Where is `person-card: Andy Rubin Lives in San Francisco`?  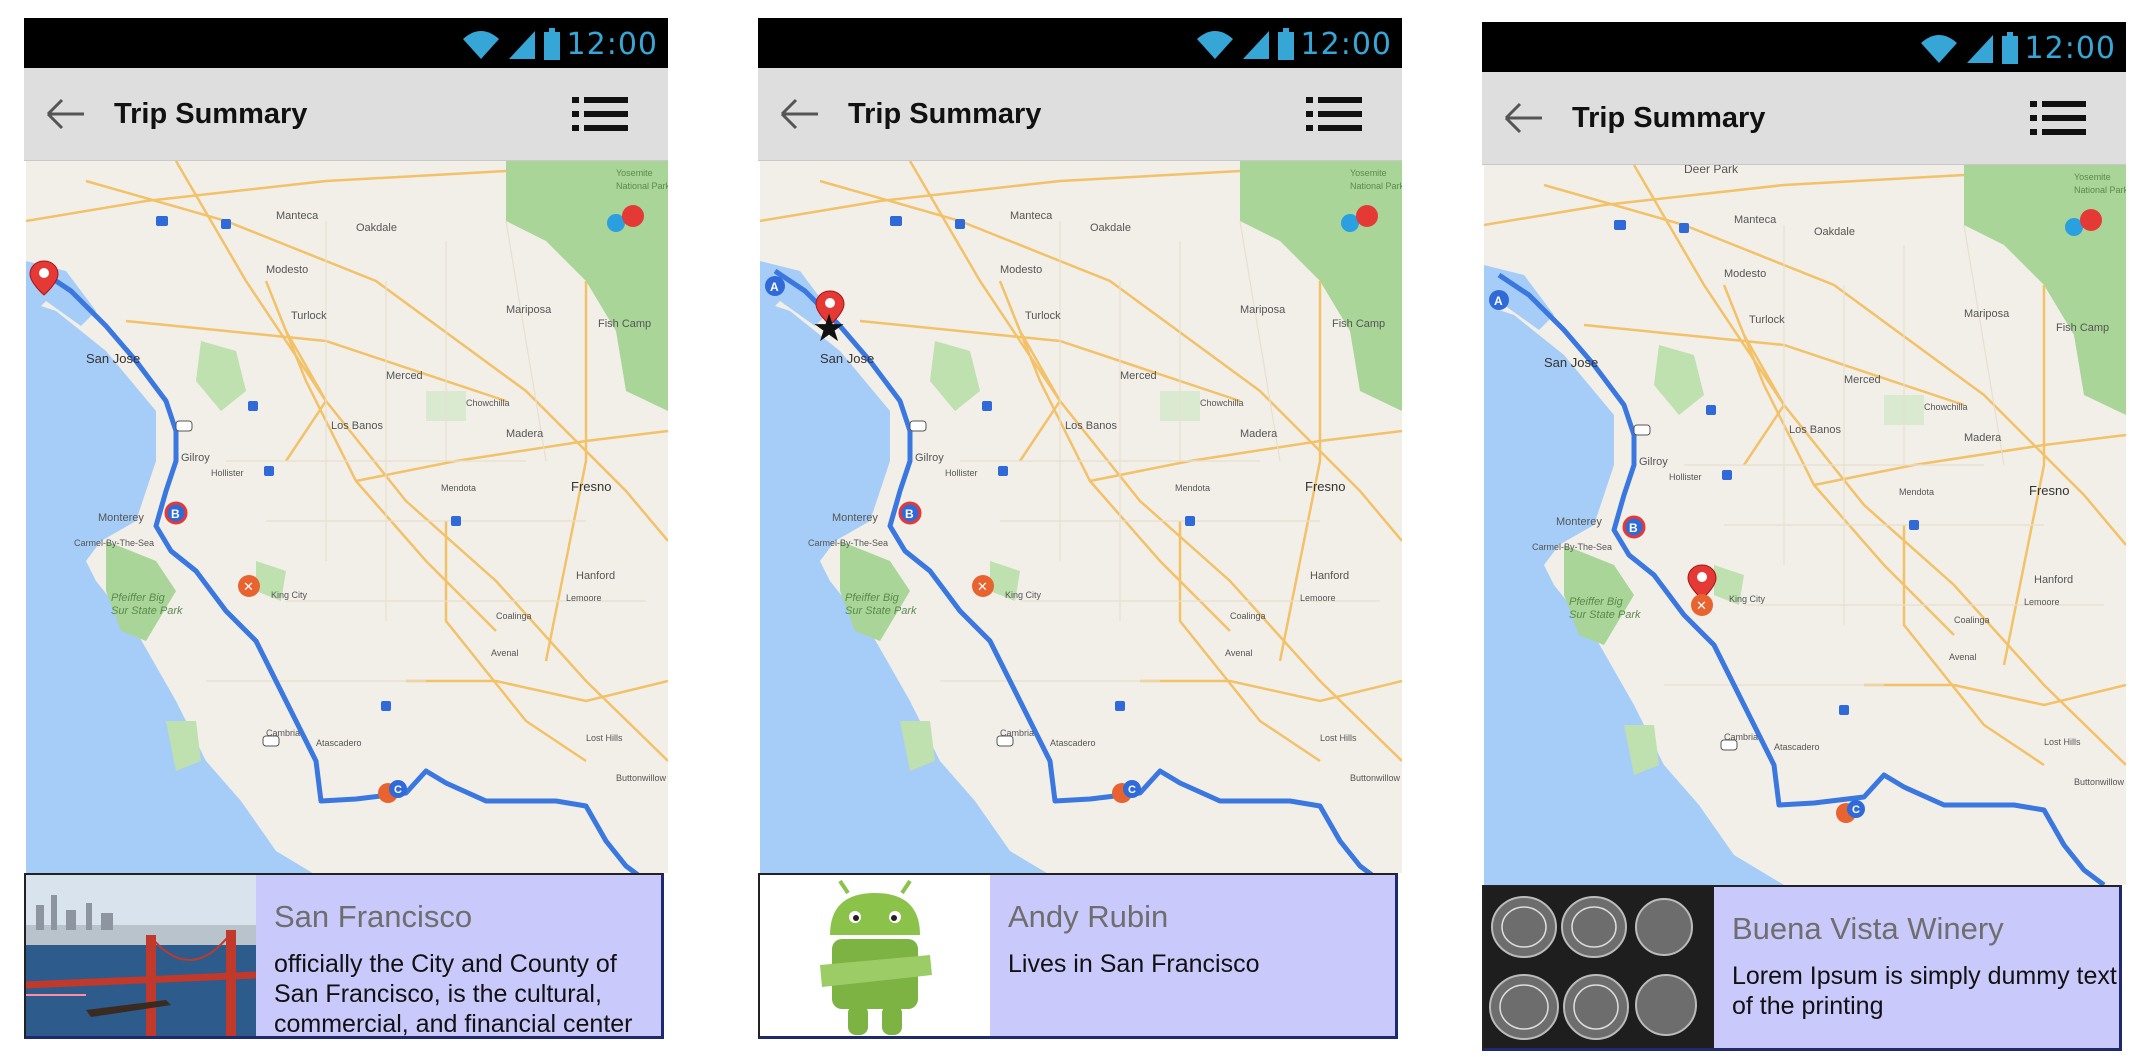 person-card: Andy Rubin Lives in San Francisco is located at coordinates (1078, 956).